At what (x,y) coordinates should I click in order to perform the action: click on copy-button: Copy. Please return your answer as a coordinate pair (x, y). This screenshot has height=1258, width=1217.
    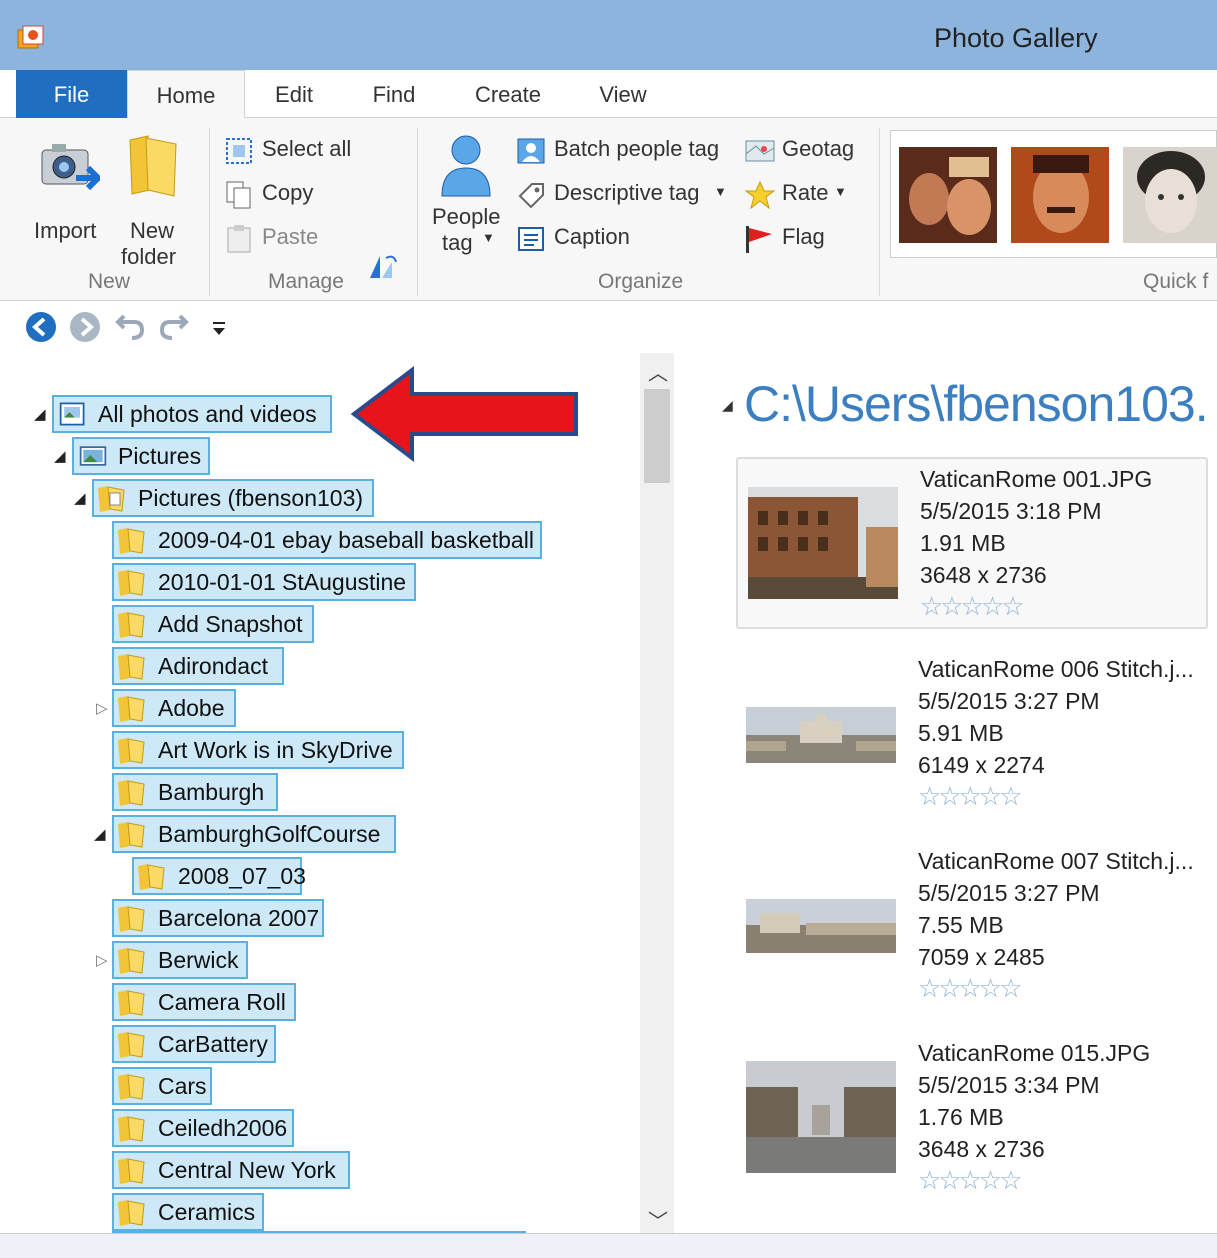
    Looking at the image, I should click on (279, 195).